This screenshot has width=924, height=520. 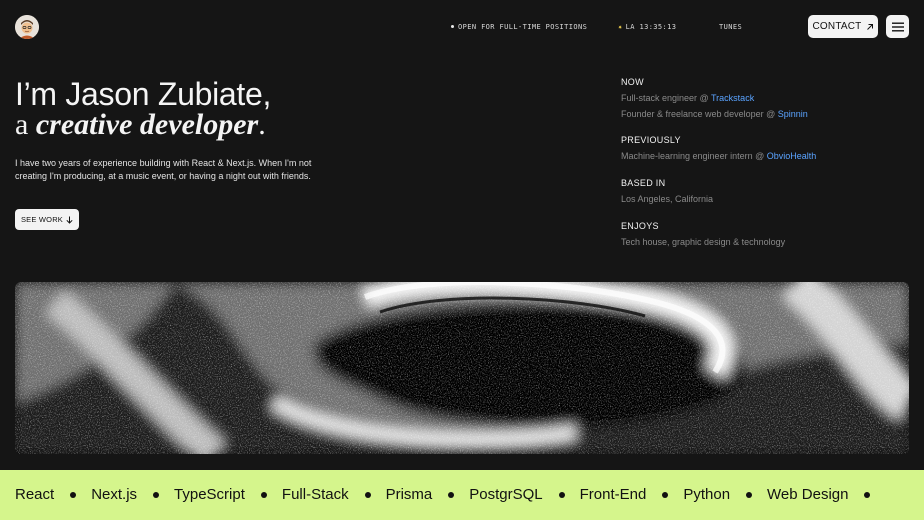 I want to click on skill-item: Web Design, so click(x=808, y=494).